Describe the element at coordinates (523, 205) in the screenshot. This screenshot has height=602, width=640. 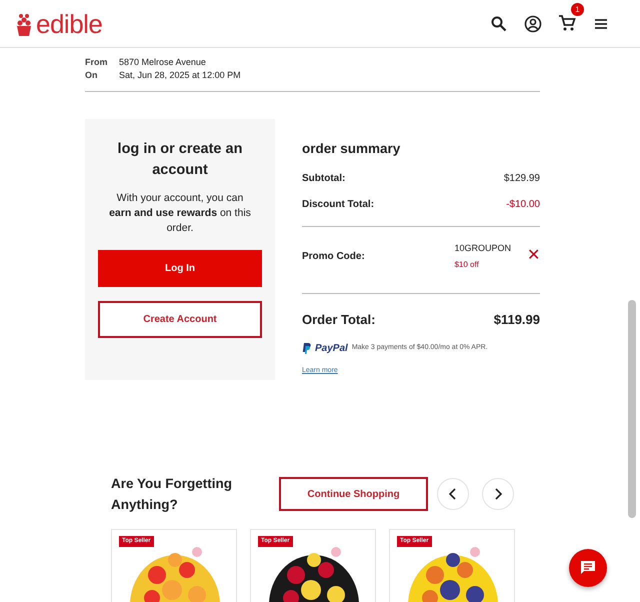
I see `summary-value: -$10.00` at that location.